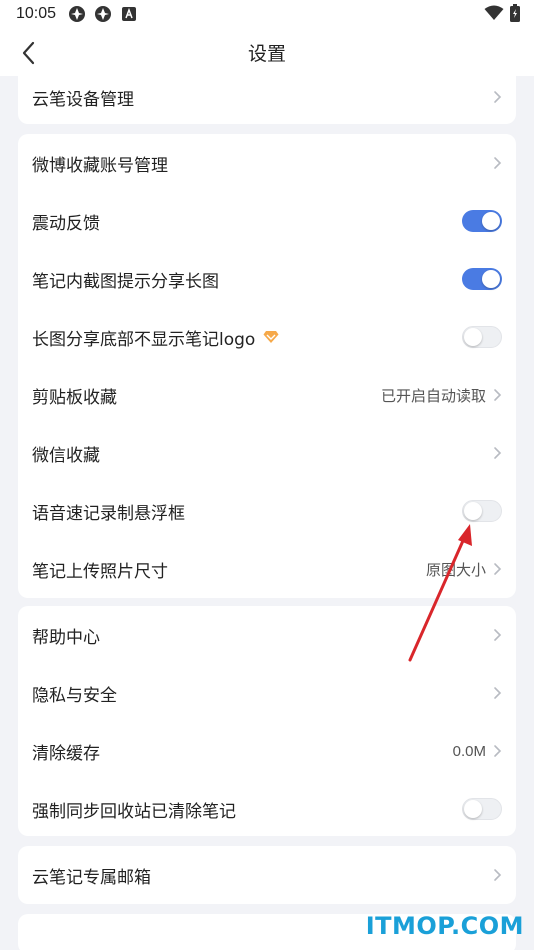 The width and height of the screenshot is (534, 950). What do you see at coordinates (267, 635) in the screenshot?
I see `setting-row-help: 帮助中心` at bounding box center [267, 635].